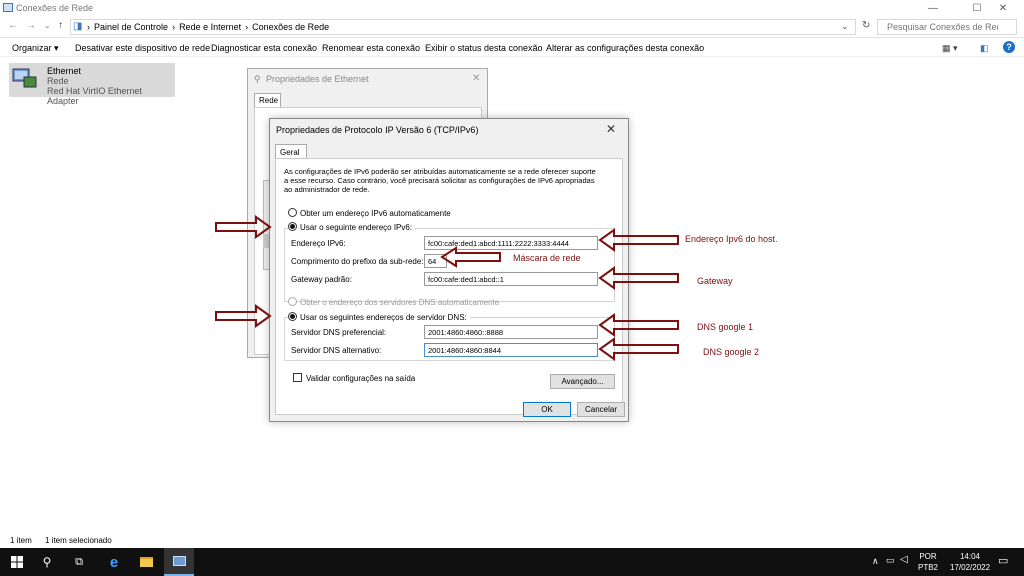 The width and height of the screenshot is (1024, 576). I want to click on network-connections-taskbar-icon, so click(179, 562).